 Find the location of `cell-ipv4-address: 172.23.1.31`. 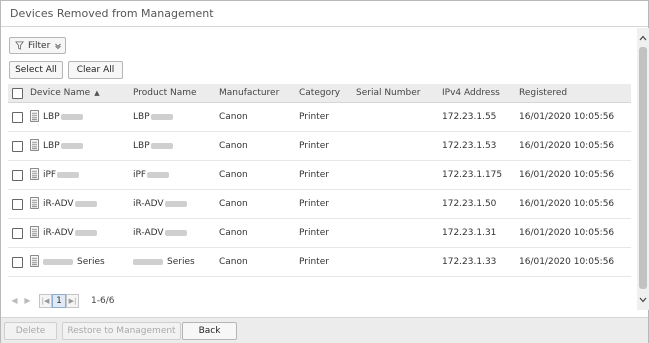

cell-ipv4-address: 172.23.1.31 is located at coordinates (469, 233).